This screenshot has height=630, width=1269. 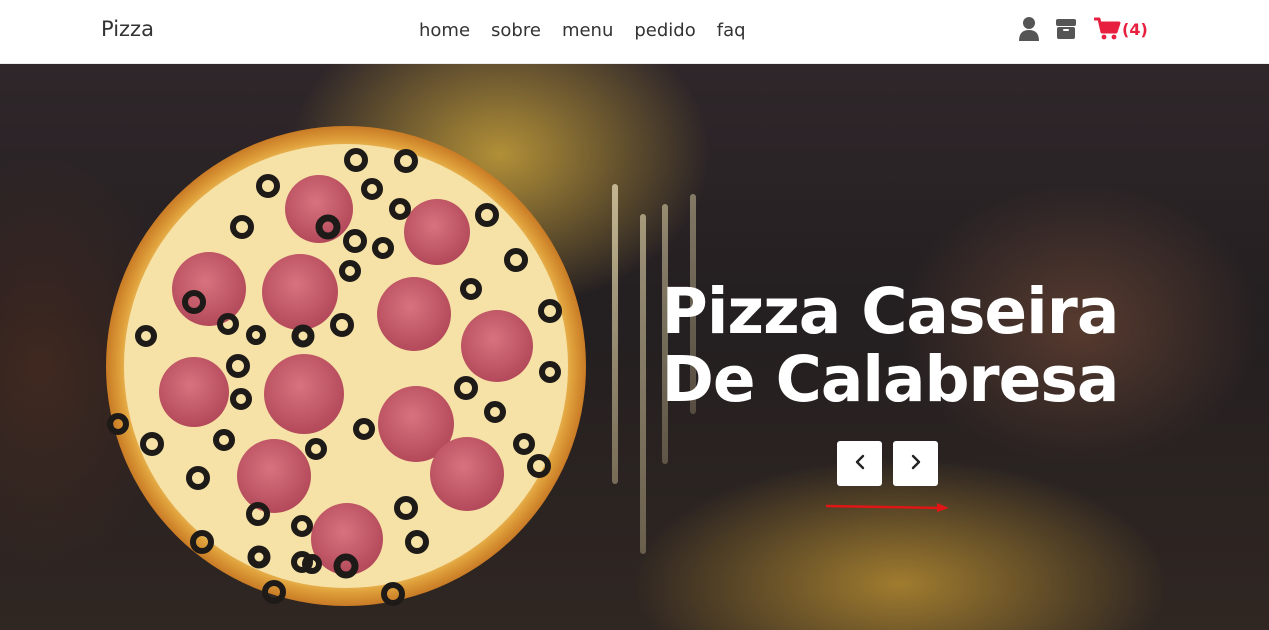 What do you see at coordinates (127, 29) in the screenshot?
I see `brand-logo: Pizza` at bounding box center [127, 29].